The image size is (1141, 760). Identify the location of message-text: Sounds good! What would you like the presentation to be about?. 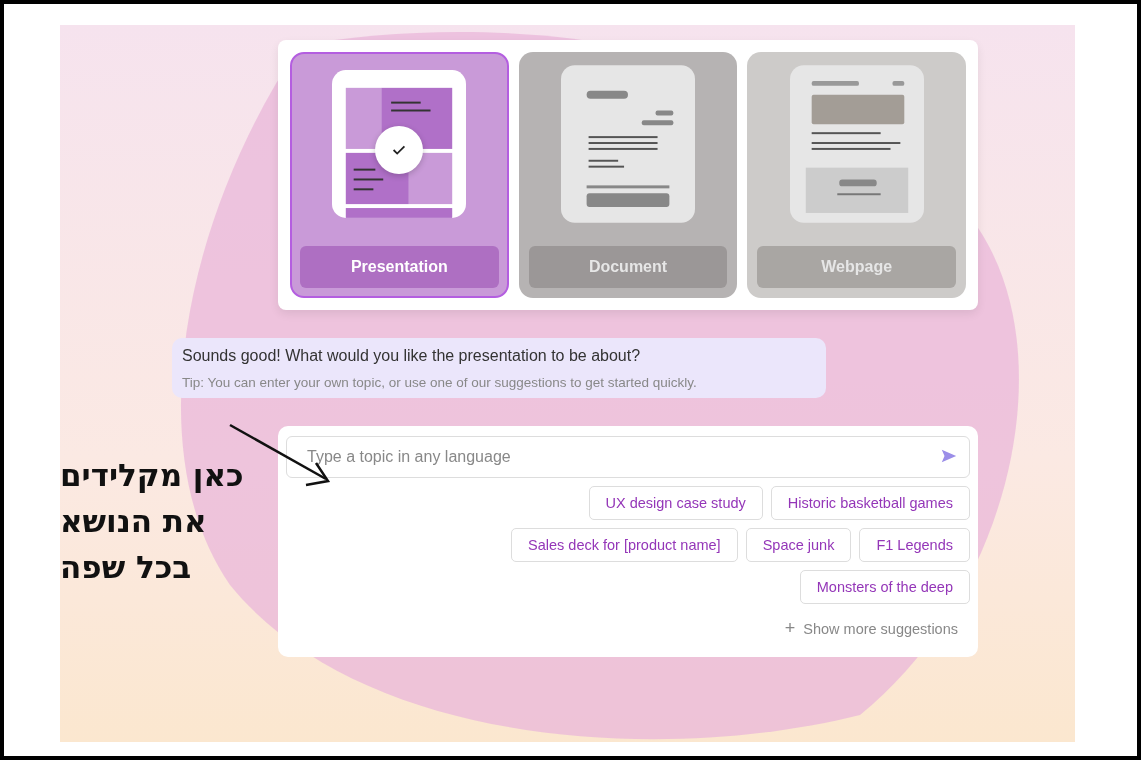
(412, 356).